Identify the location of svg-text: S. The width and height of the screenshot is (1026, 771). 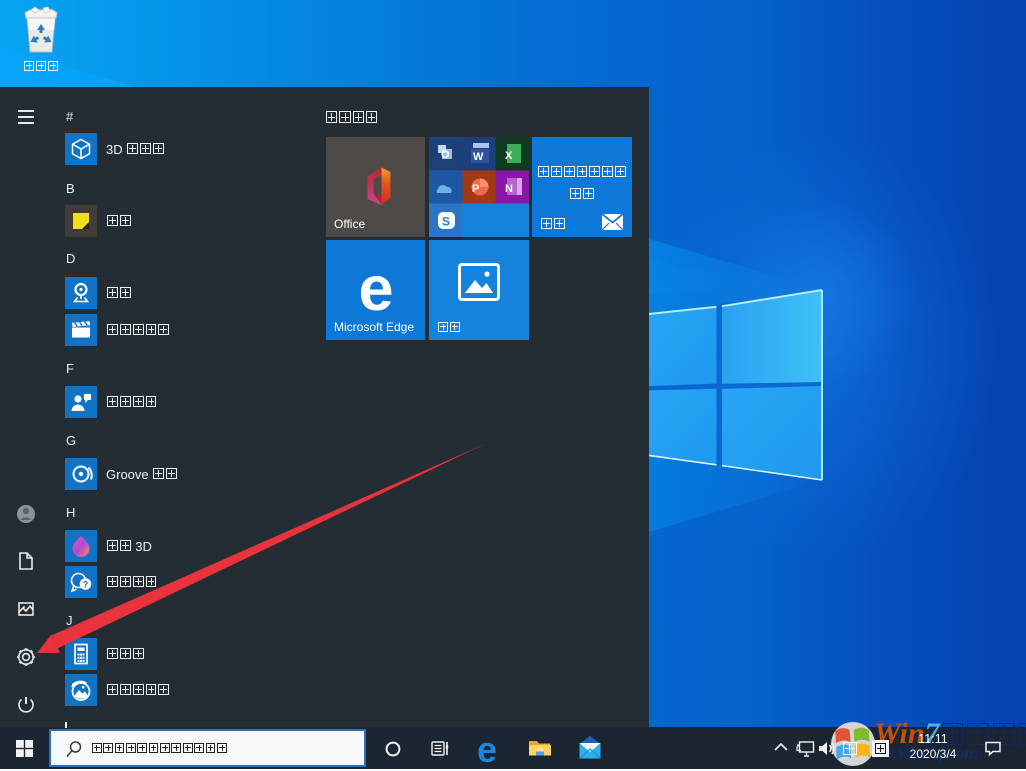
(446, 222).